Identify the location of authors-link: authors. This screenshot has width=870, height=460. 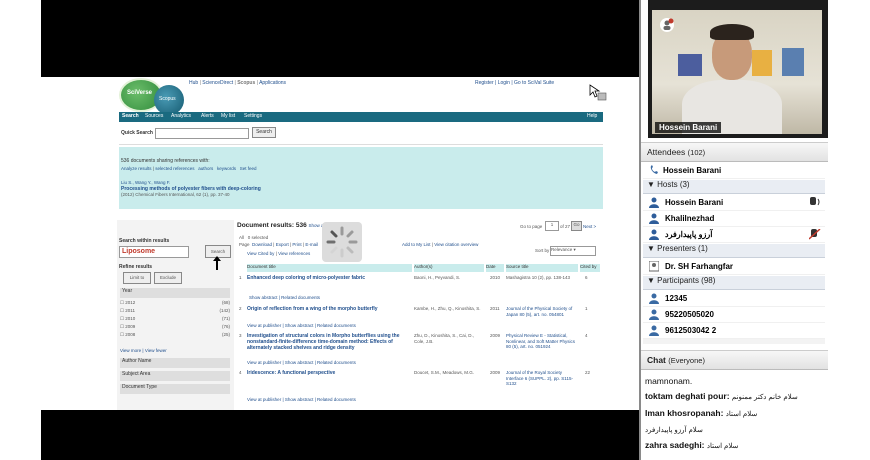
(205, 168).